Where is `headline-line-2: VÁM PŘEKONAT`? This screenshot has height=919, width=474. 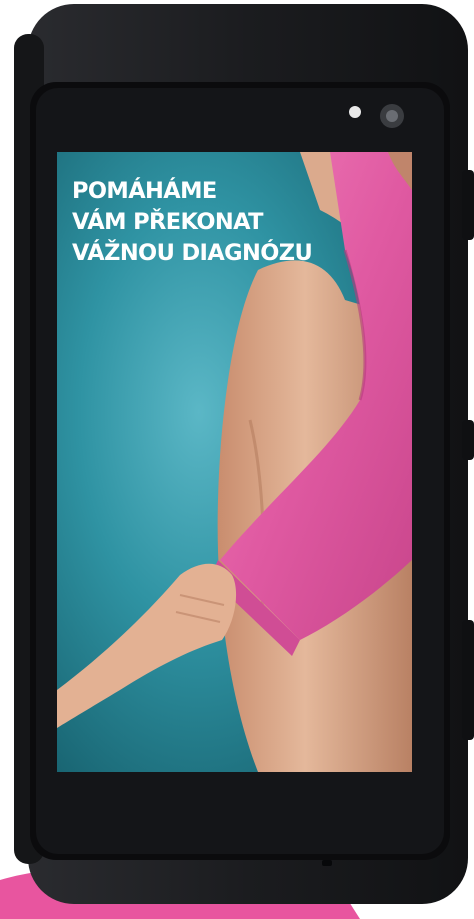
headline-line-2: VÁM PŘEKONAT is located at coordinates (168, 222).